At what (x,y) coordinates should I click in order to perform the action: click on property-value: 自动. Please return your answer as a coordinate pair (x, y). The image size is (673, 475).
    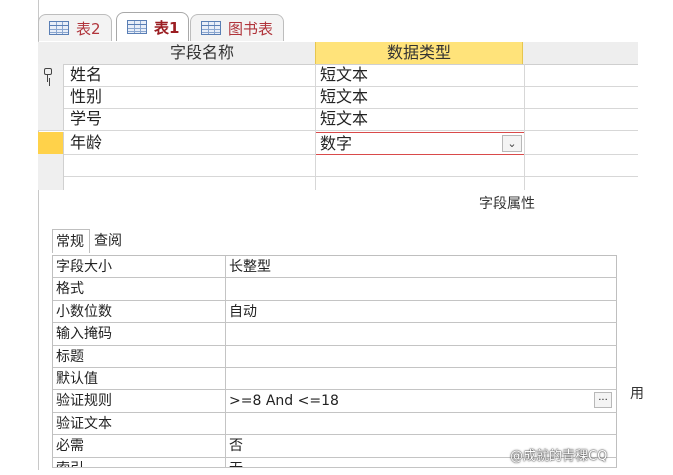
    Looking at the image, I should click on (243, 312).